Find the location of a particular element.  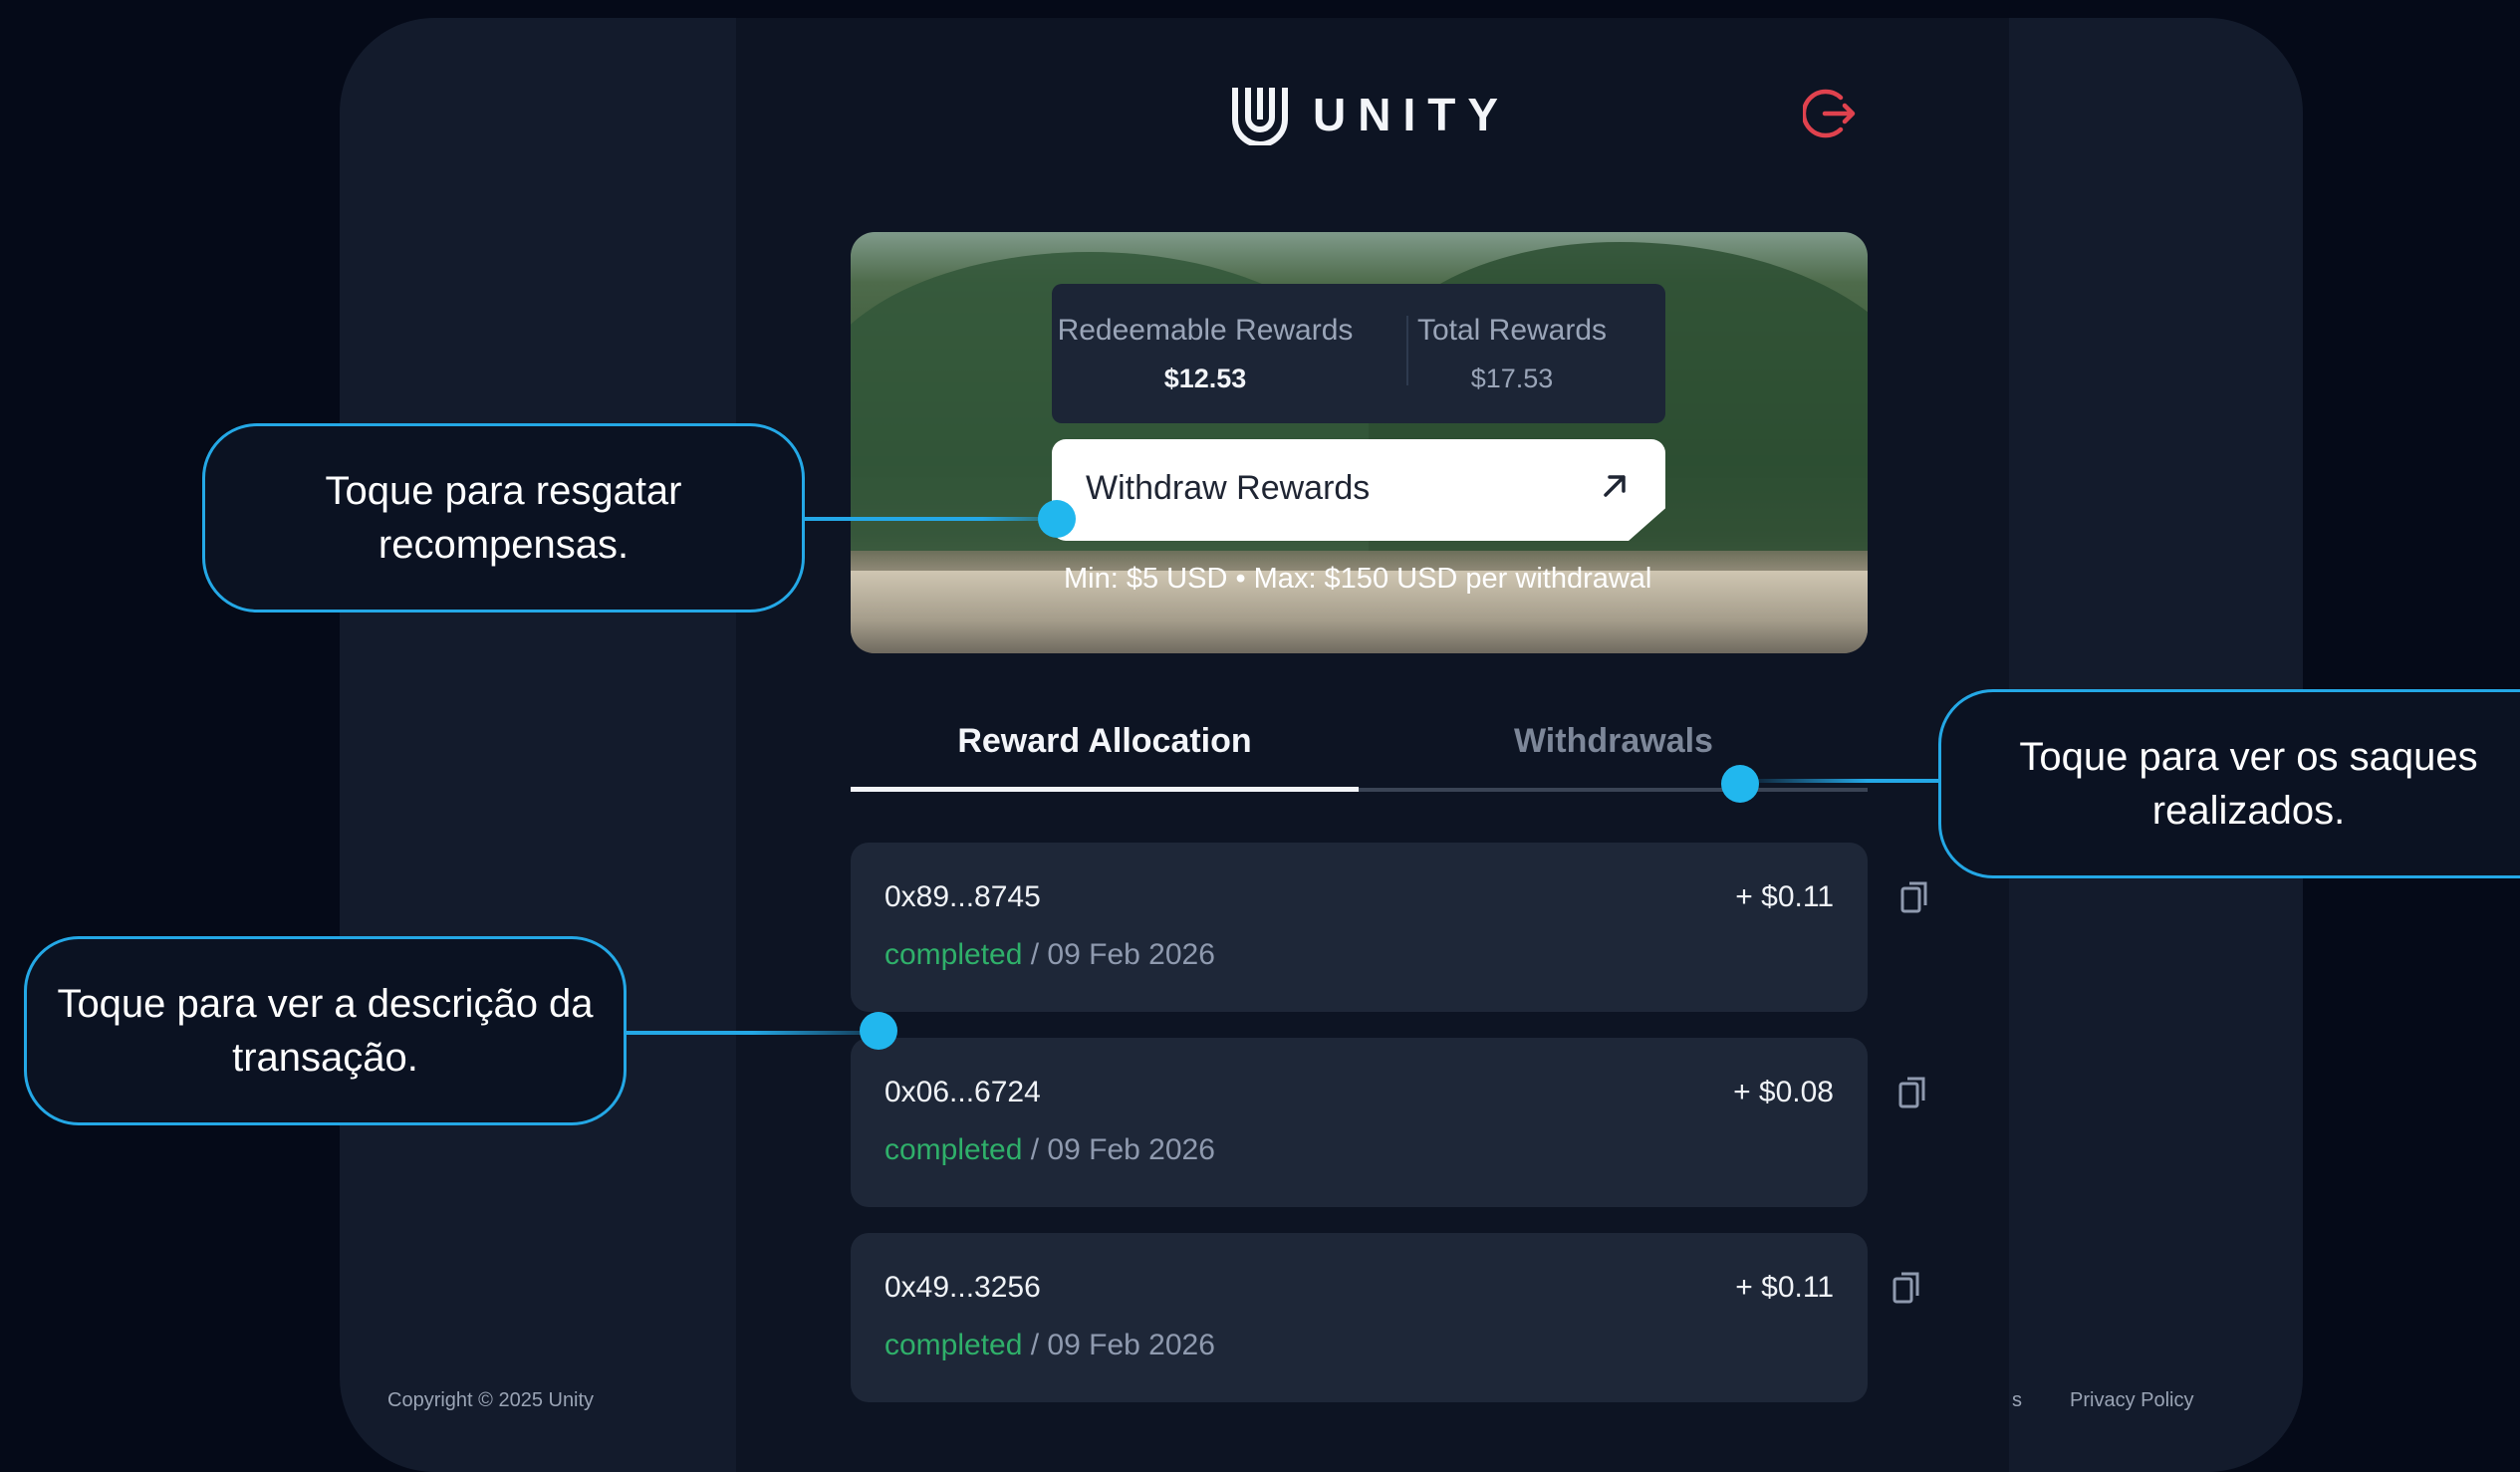

copyright-text: Copyright © 2025 Unity is located at coordinates (491, 1400).